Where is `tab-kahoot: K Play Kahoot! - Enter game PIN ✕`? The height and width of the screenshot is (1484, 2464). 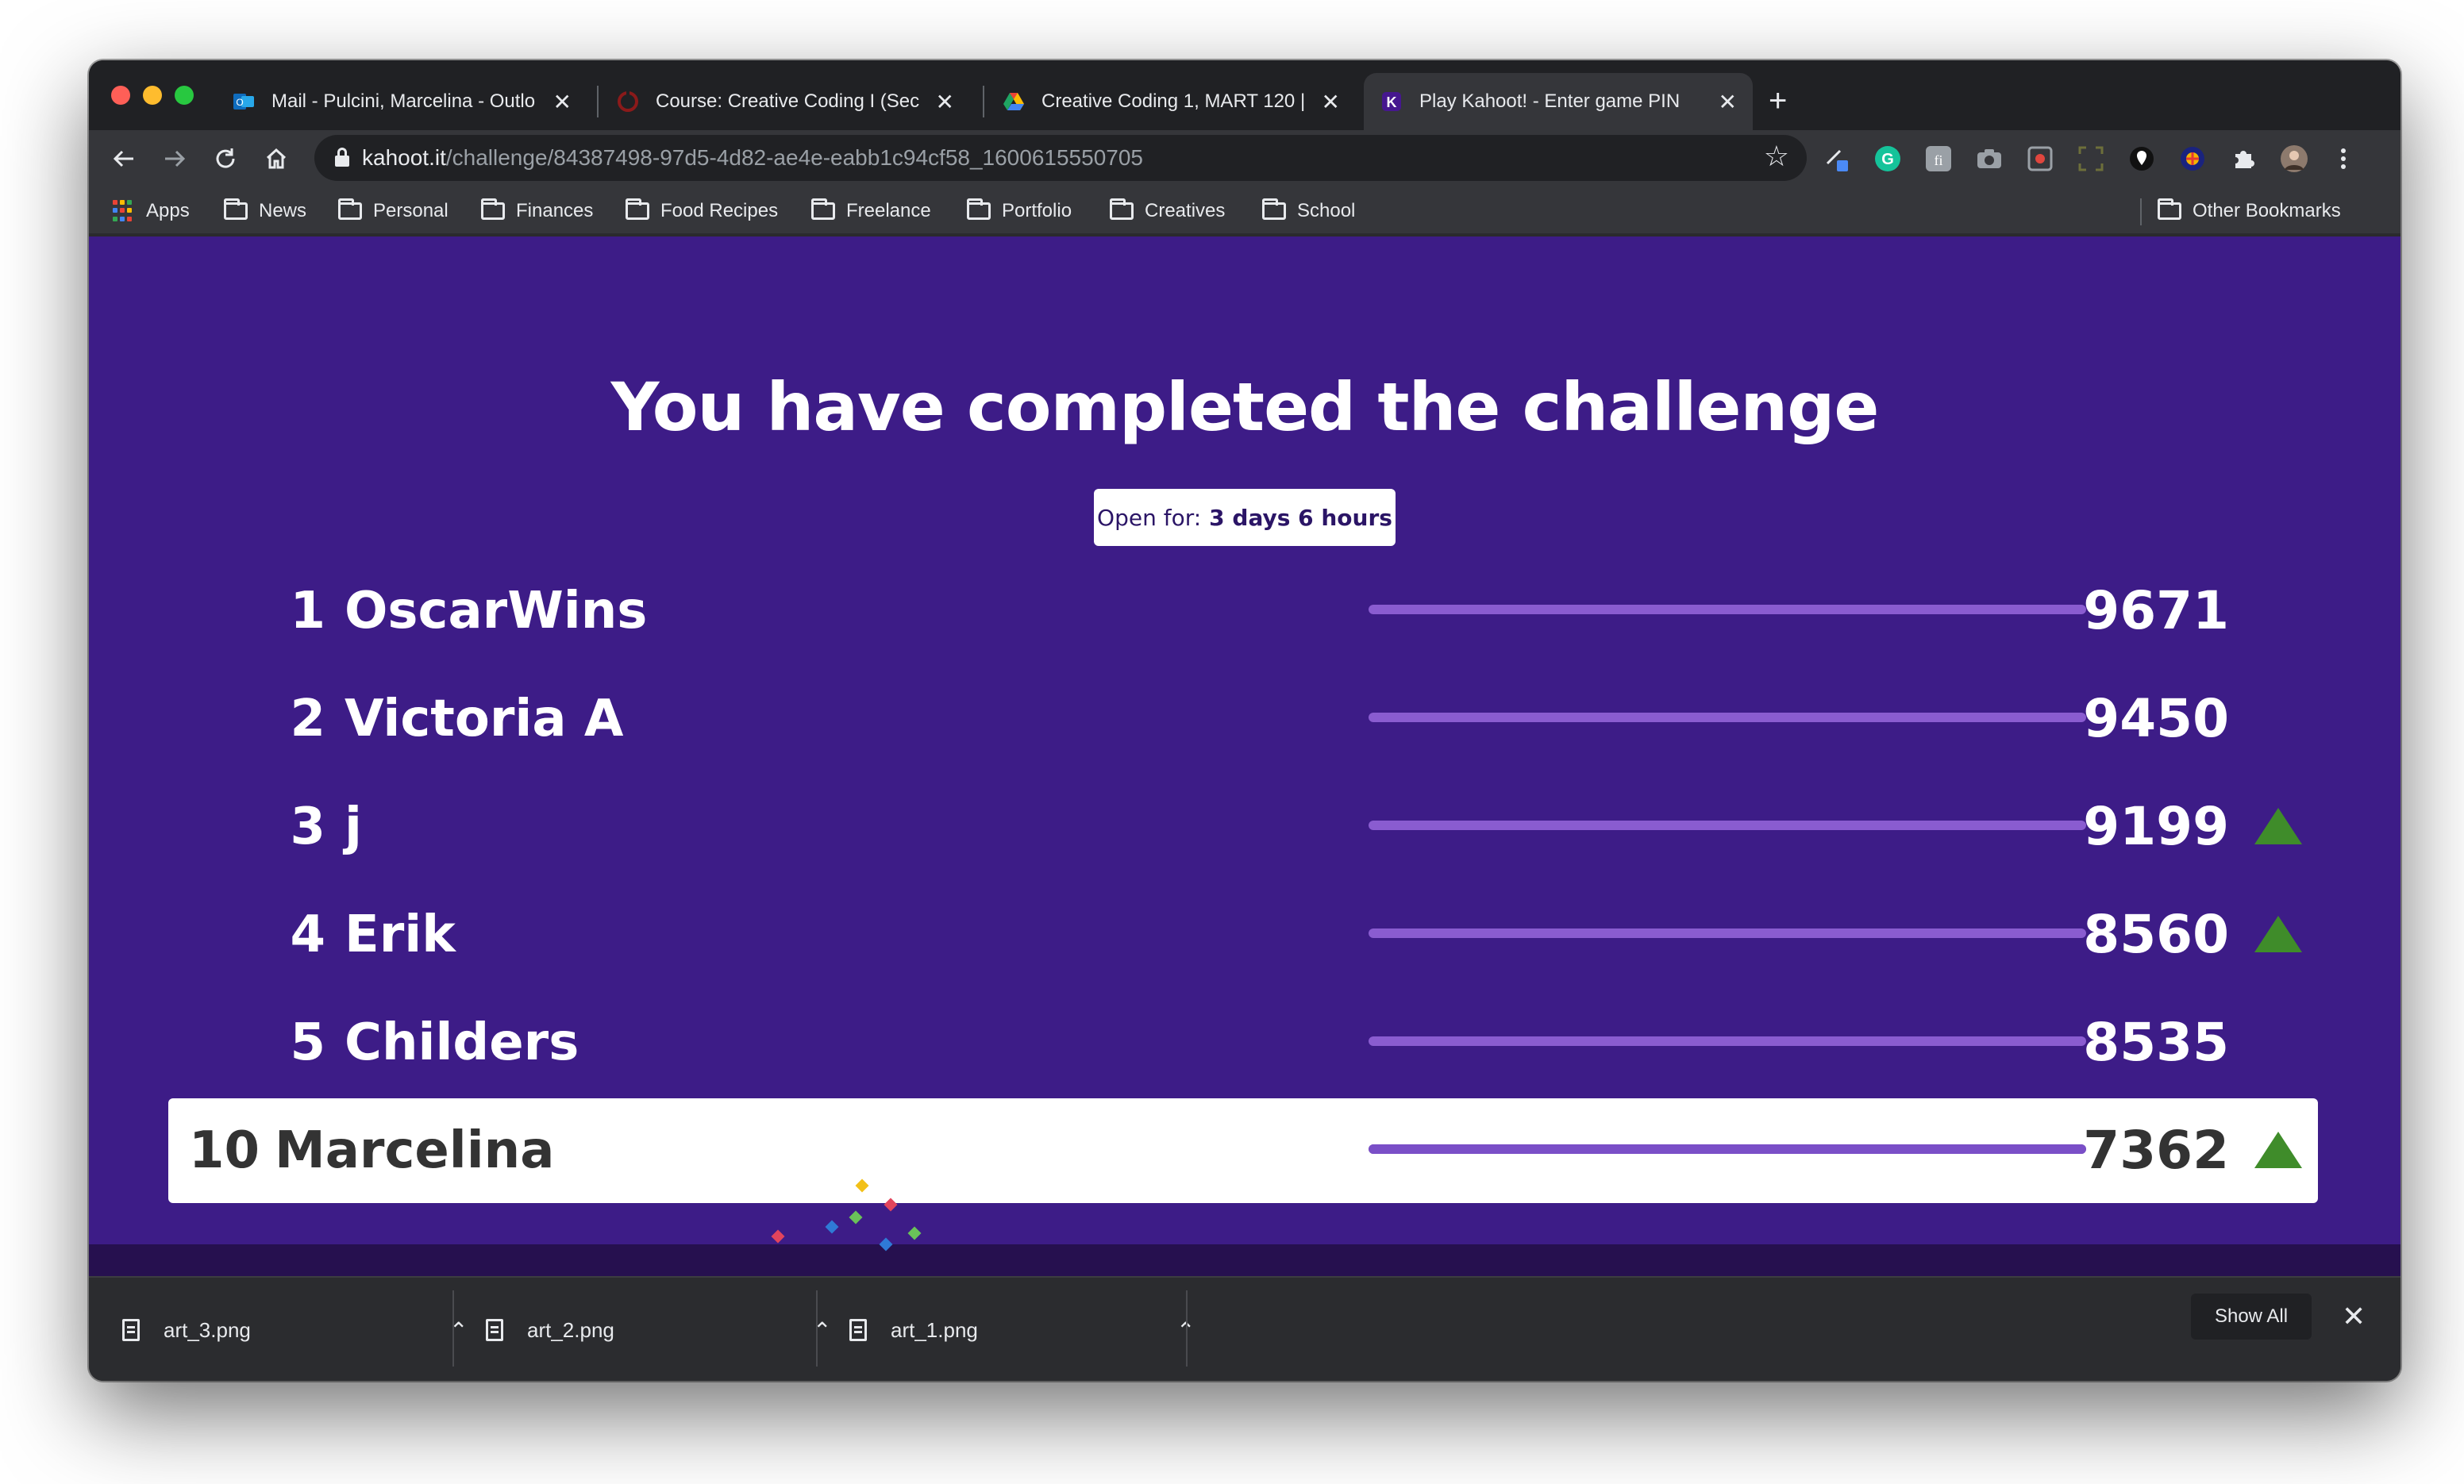
tab-kahoot: K Play Kahoot! - Enter game PIN ✕ is located at coordinates (1558, 101).